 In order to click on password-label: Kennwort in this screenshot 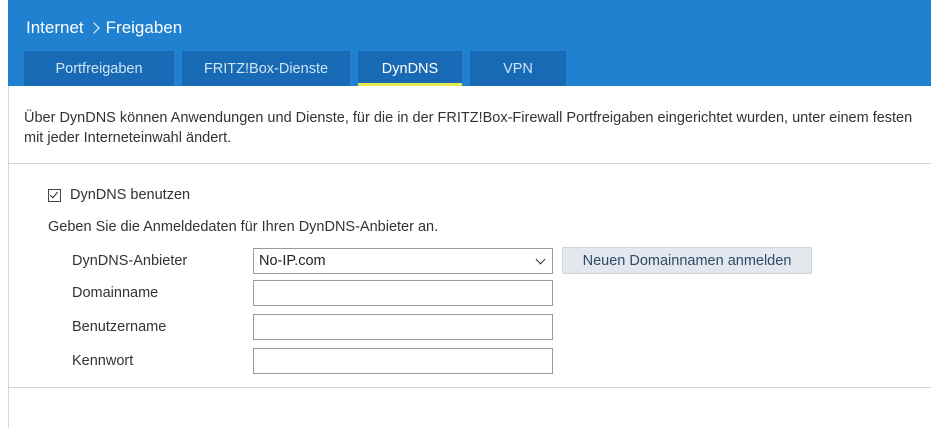, I will do `click(103, 361)`.